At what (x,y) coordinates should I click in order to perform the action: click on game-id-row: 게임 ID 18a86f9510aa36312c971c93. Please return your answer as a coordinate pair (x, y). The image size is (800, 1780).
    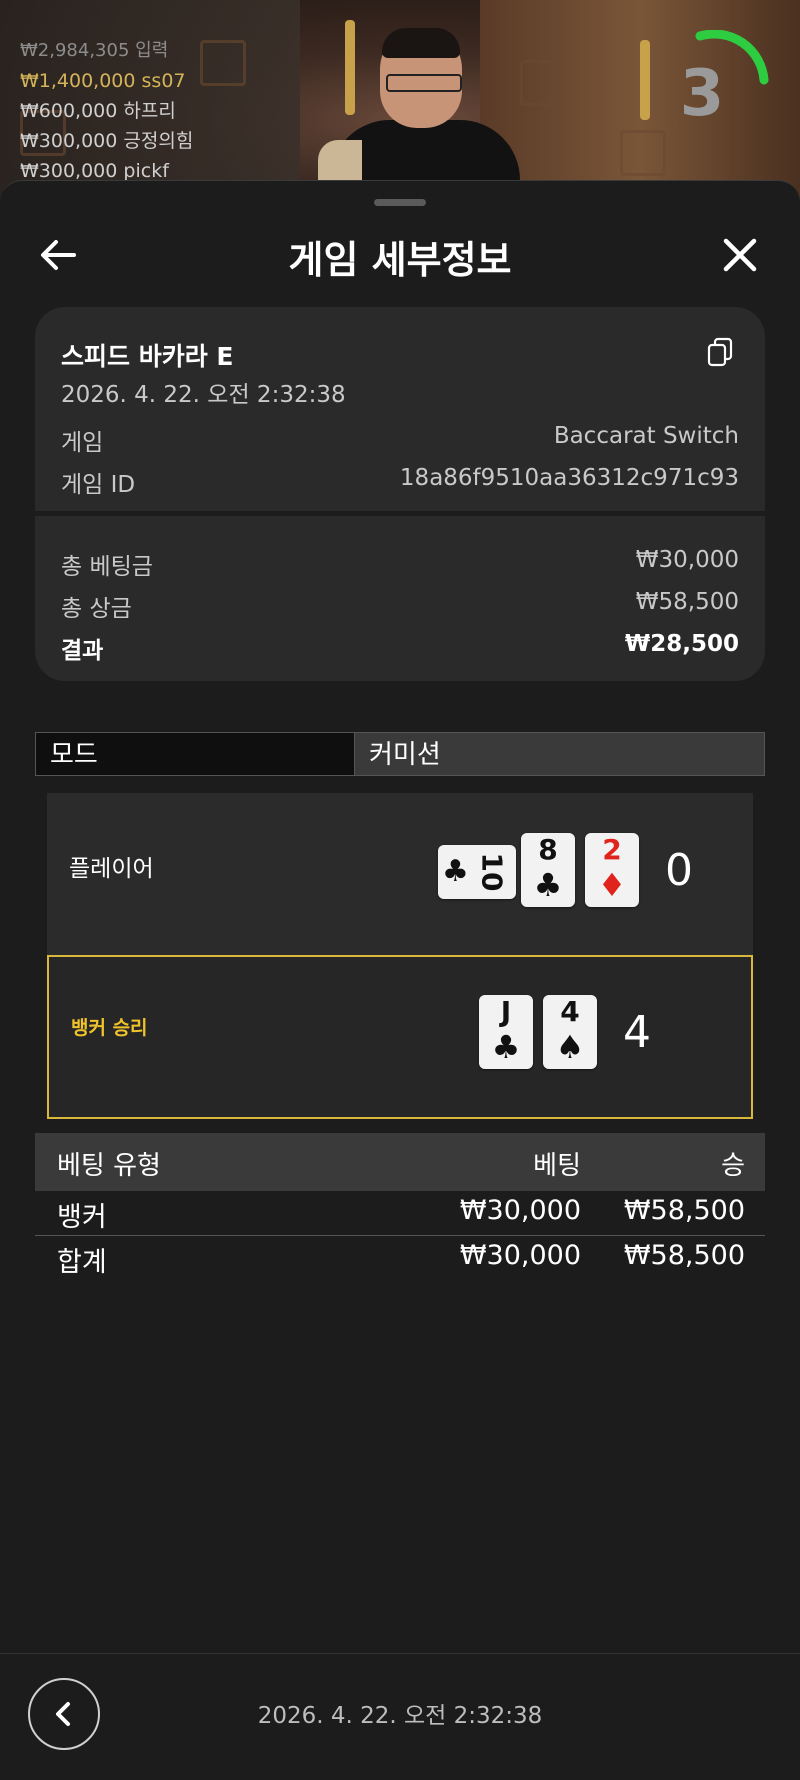
    Looking at the image, I should click on (400, 481).